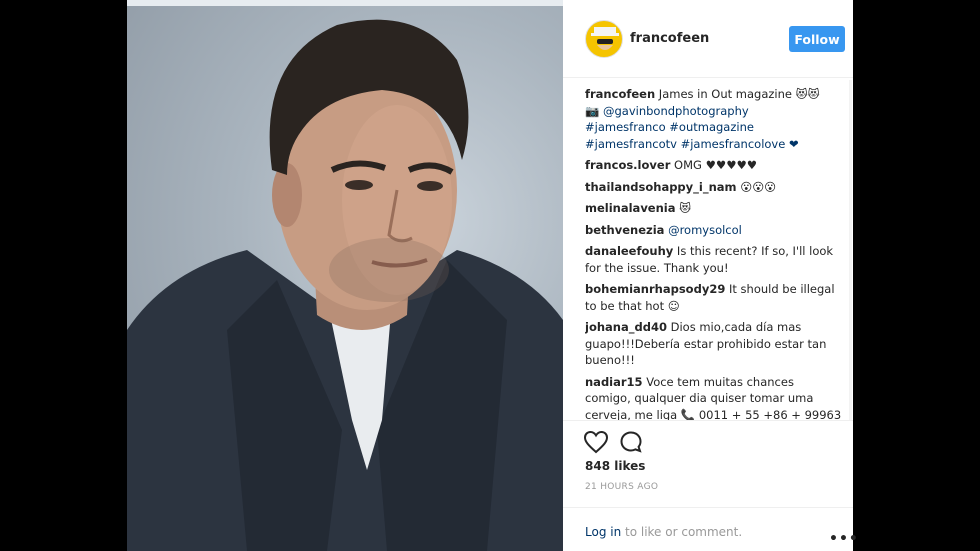 The height and width of the screenshot is (551, 980). What do you see at coordinates (626, 327) in the screenshot?
I see `comment-username: johana_dd40` at bounding box center [626, 327].